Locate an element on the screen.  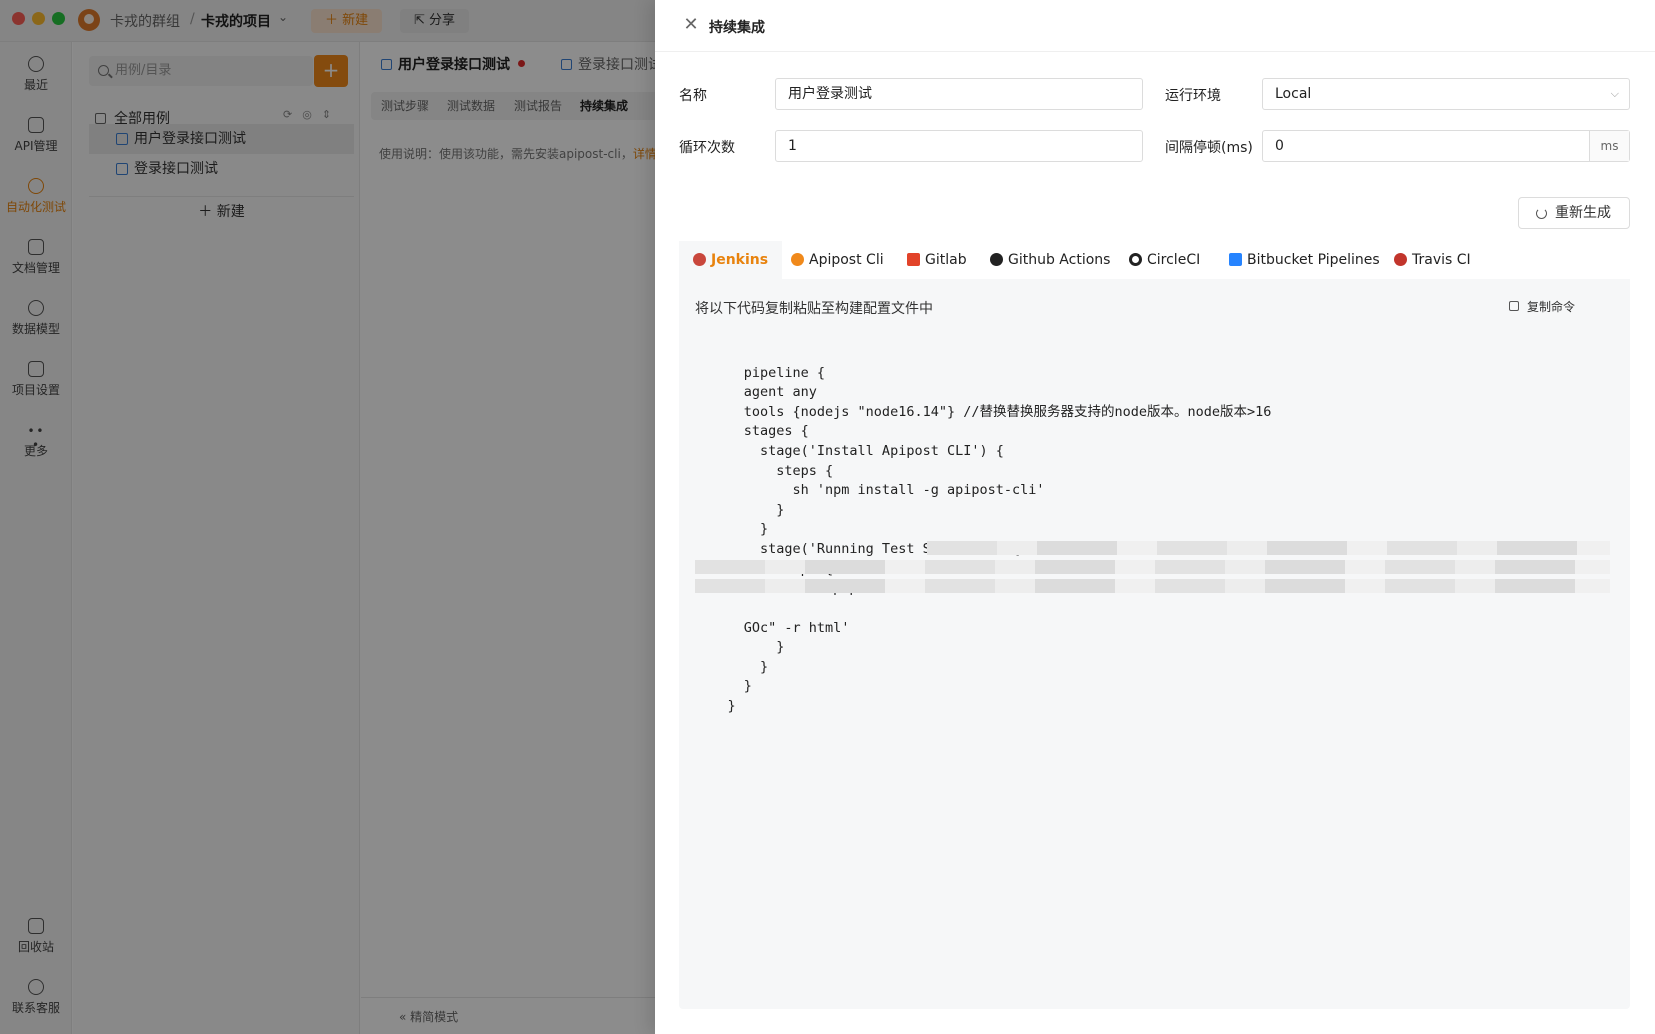
regenerate-button: 重新生成 is located at coordinates (1574, 213).